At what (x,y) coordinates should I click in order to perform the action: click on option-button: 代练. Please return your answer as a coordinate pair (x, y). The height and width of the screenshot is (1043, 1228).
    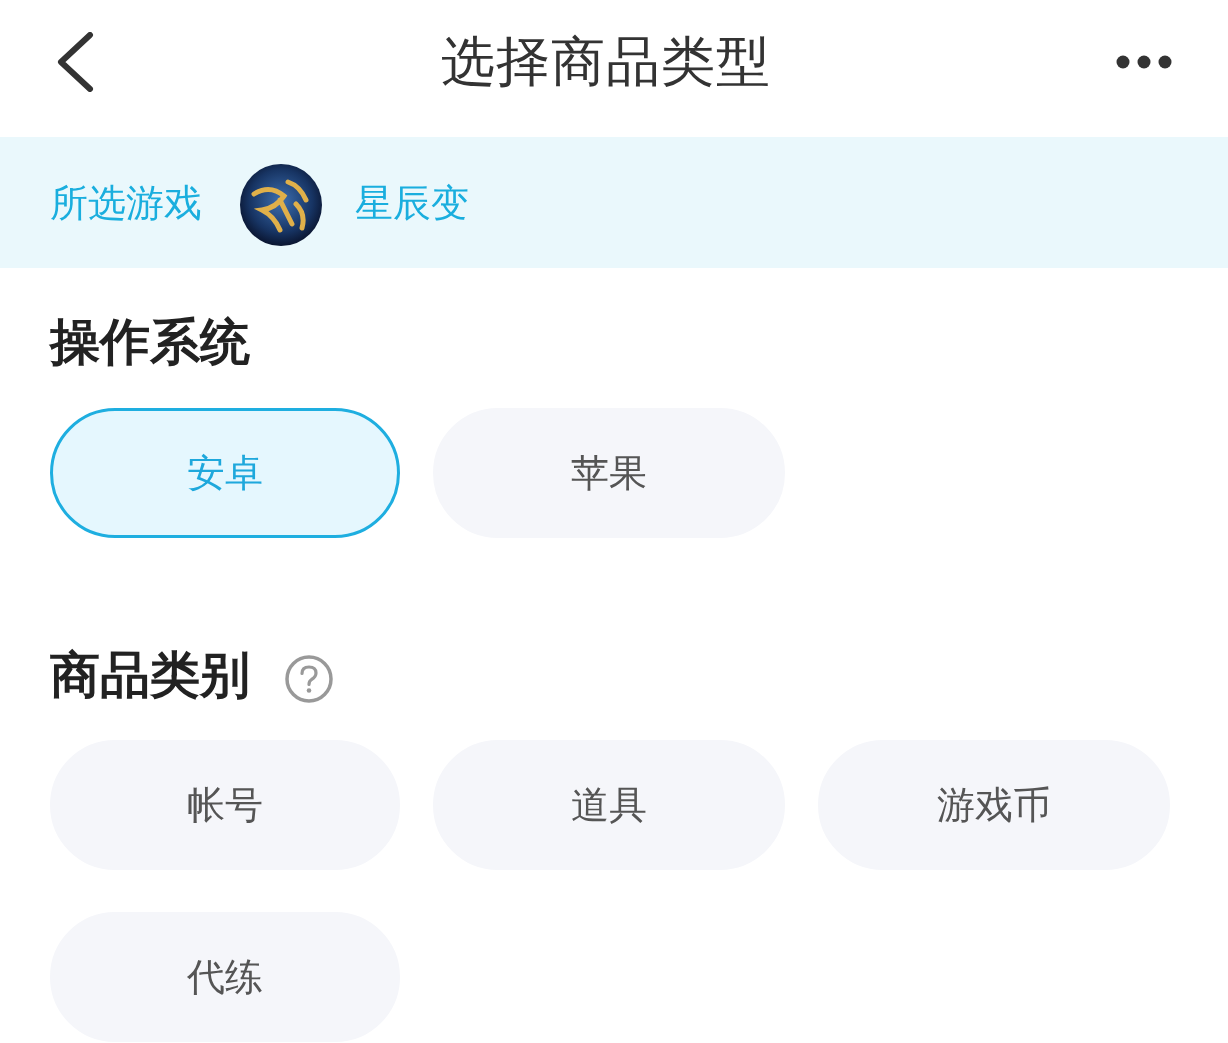
    Looking at the image, I should click on (225, 977).